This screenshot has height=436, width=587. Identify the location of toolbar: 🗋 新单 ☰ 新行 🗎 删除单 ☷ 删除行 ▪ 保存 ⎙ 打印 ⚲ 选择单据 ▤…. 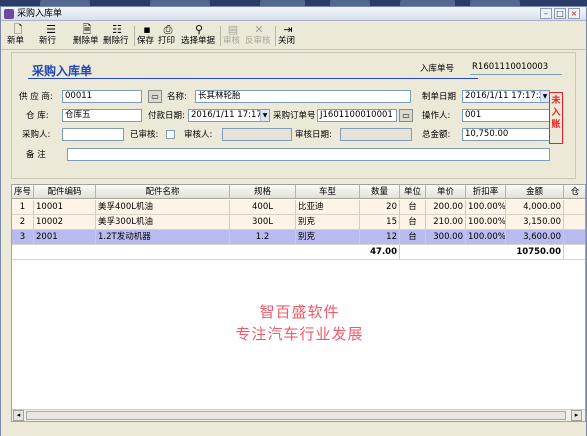
(293, 36).